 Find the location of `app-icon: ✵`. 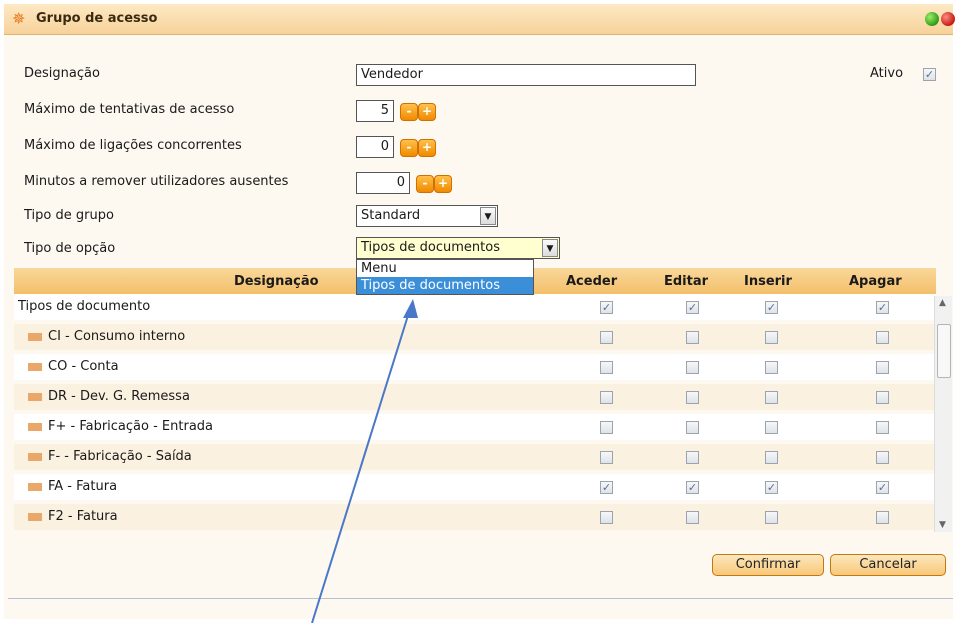

app-icon: ✵ is located at coordinates (19, 18).